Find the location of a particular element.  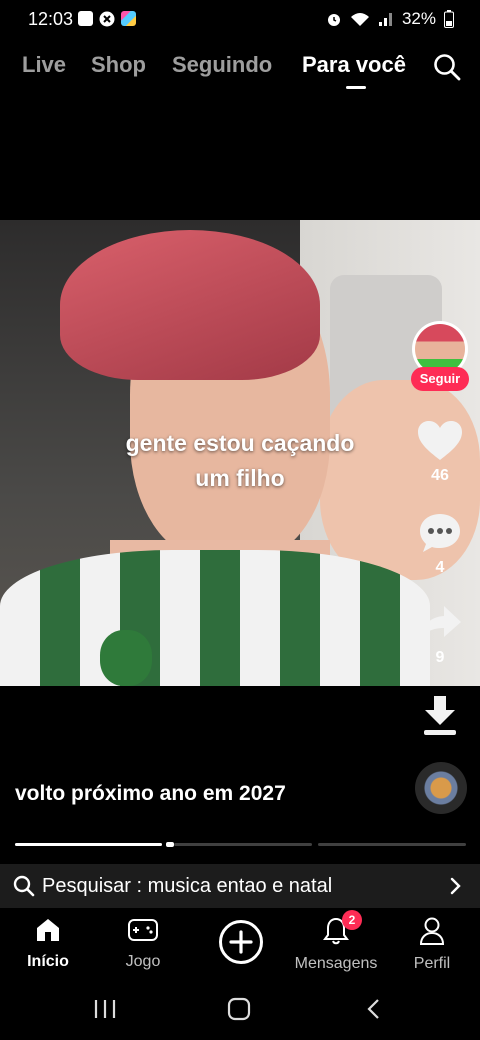

follow-button: Seguir is located at coordinates (440, 379).